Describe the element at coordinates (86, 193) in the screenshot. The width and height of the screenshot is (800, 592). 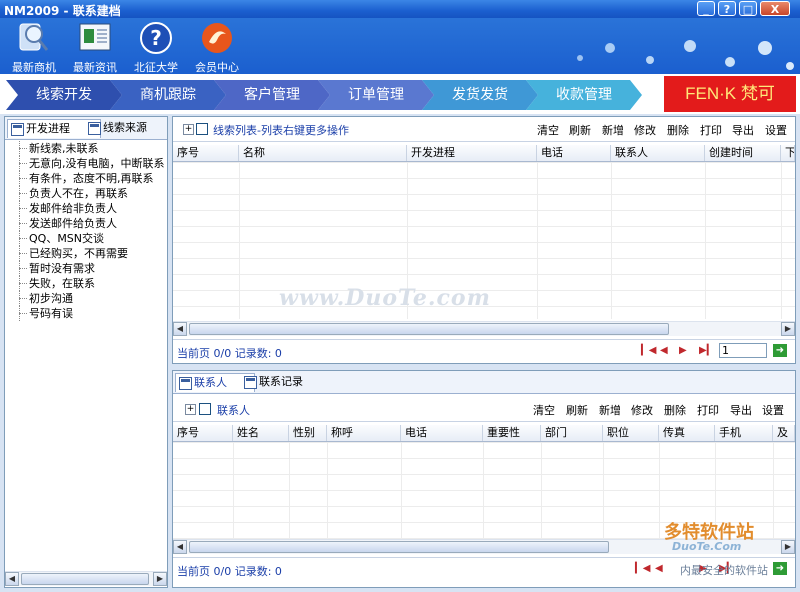
I see `tree-item: 负责人不在，再联系` at that location.